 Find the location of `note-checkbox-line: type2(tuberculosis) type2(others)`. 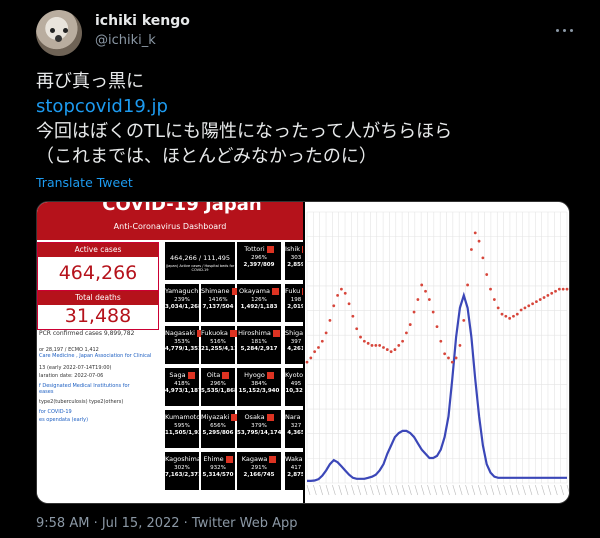

note-checkbox-line: type2(tuberculosis) type2(others) is located at coordinates (99, 402).